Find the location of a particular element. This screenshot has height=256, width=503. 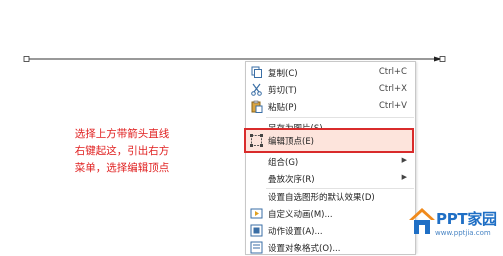

action-icon is located at coordinates (256, 230).